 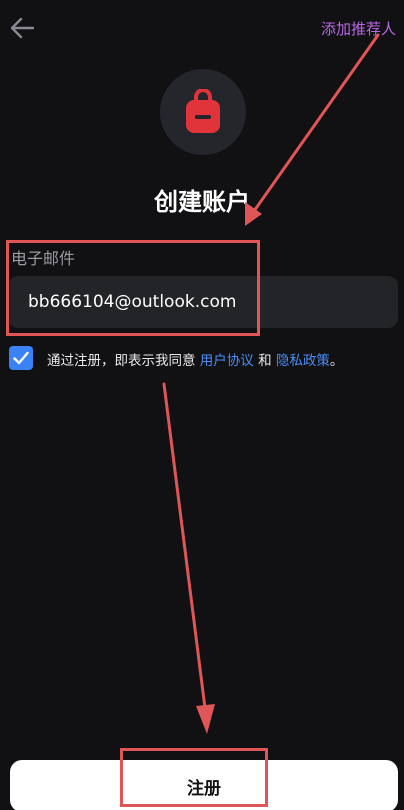 What do you see at coordinates (204, 785) in the screenshot?
I see `register-button: 注册` at bounding box center [204, 785].